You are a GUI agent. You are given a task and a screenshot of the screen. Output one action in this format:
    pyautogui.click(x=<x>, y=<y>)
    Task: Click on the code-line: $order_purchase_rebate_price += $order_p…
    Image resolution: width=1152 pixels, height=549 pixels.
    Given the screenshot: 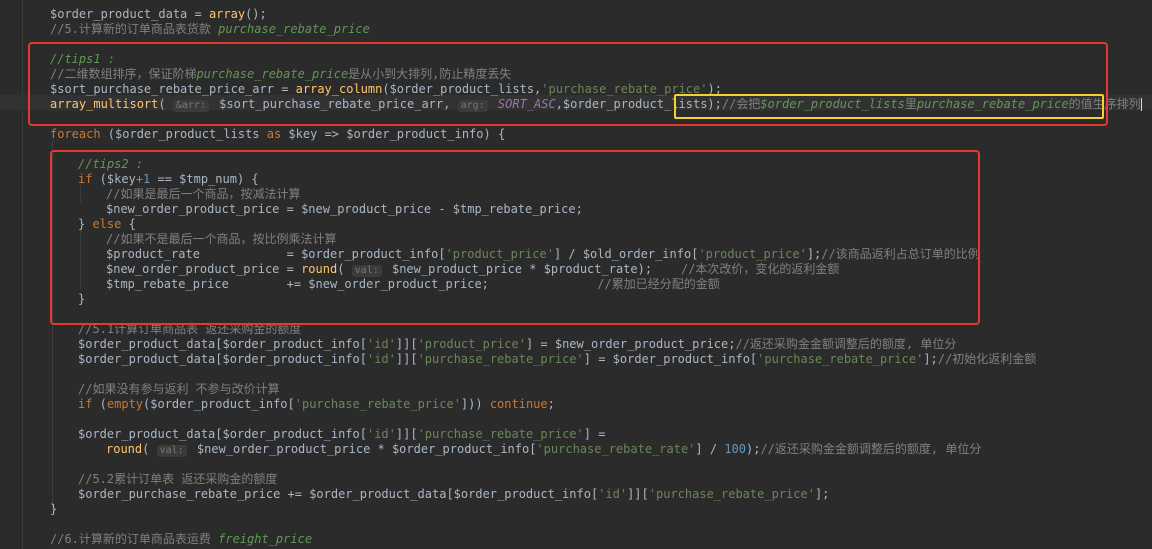 What is the action you would take?
    pyautogui.click(x=453, y=494)
    